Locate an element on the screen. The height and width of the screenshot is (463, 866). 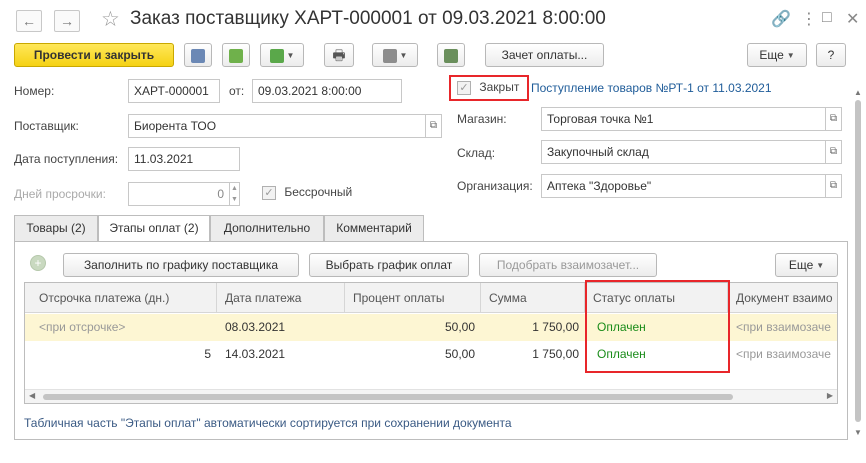
floppy-disk-icon is located at coordinates (198, 55).